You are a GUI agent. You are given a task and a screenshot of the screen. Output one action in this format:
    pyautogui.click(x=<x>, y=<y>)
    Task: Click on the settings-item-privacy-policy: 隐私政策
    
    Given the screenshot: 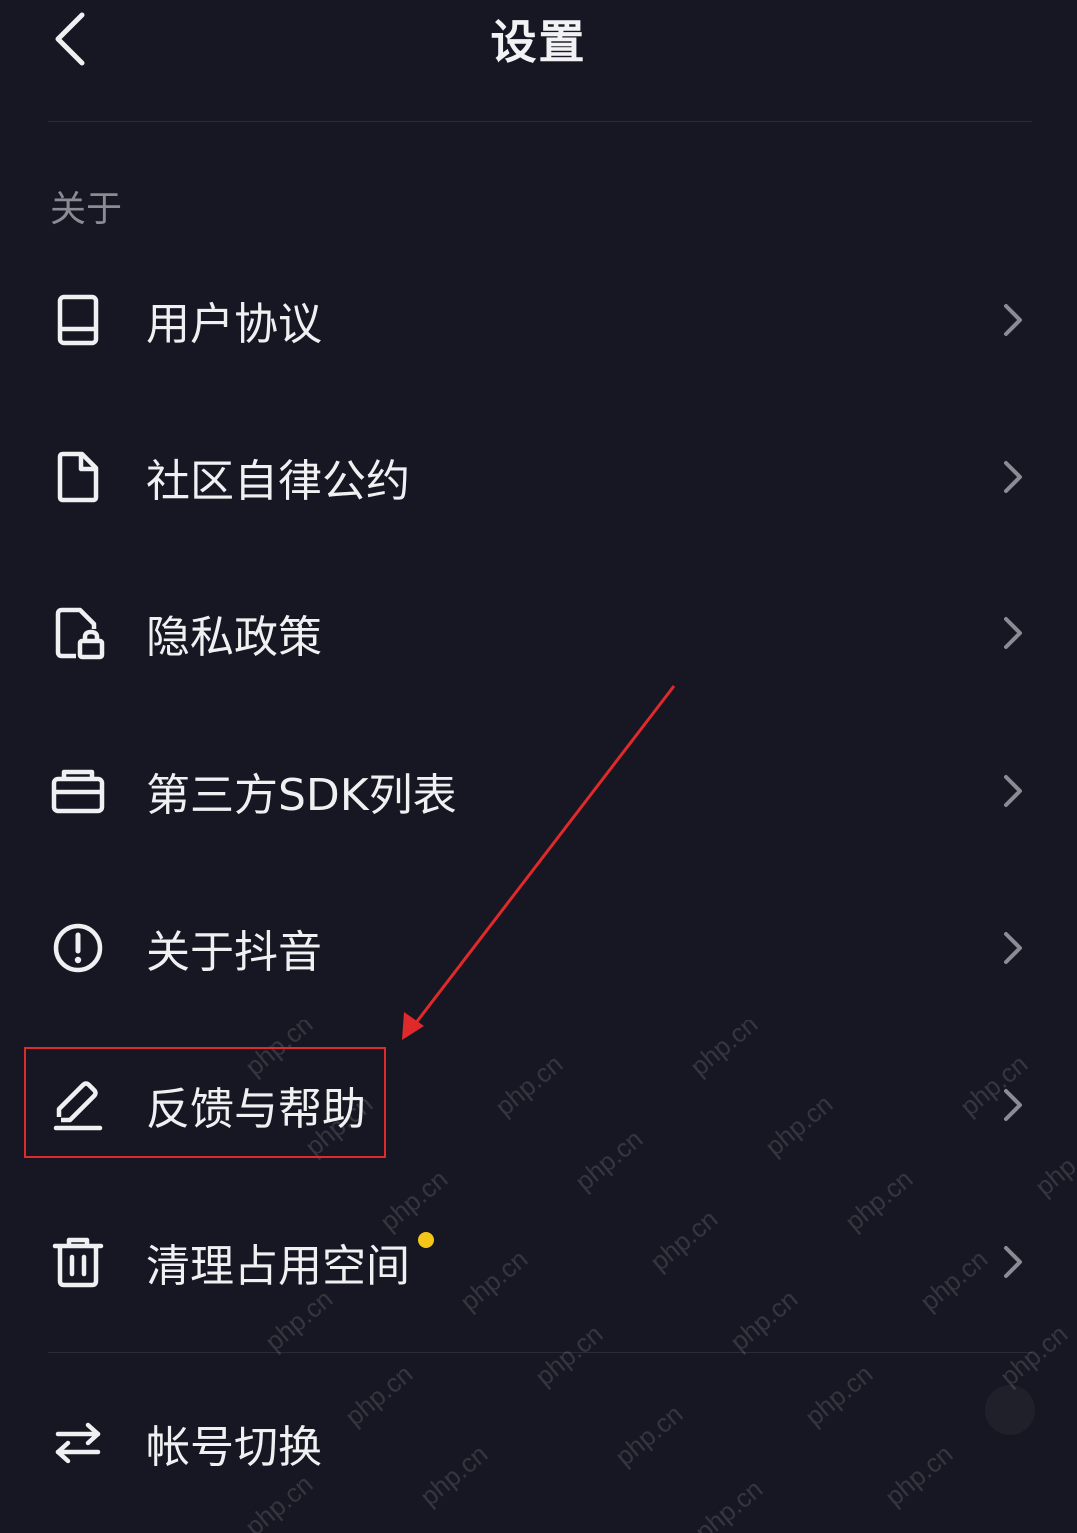 What is the action you would take?
    pyautogui.click(x=538, y=633)
    